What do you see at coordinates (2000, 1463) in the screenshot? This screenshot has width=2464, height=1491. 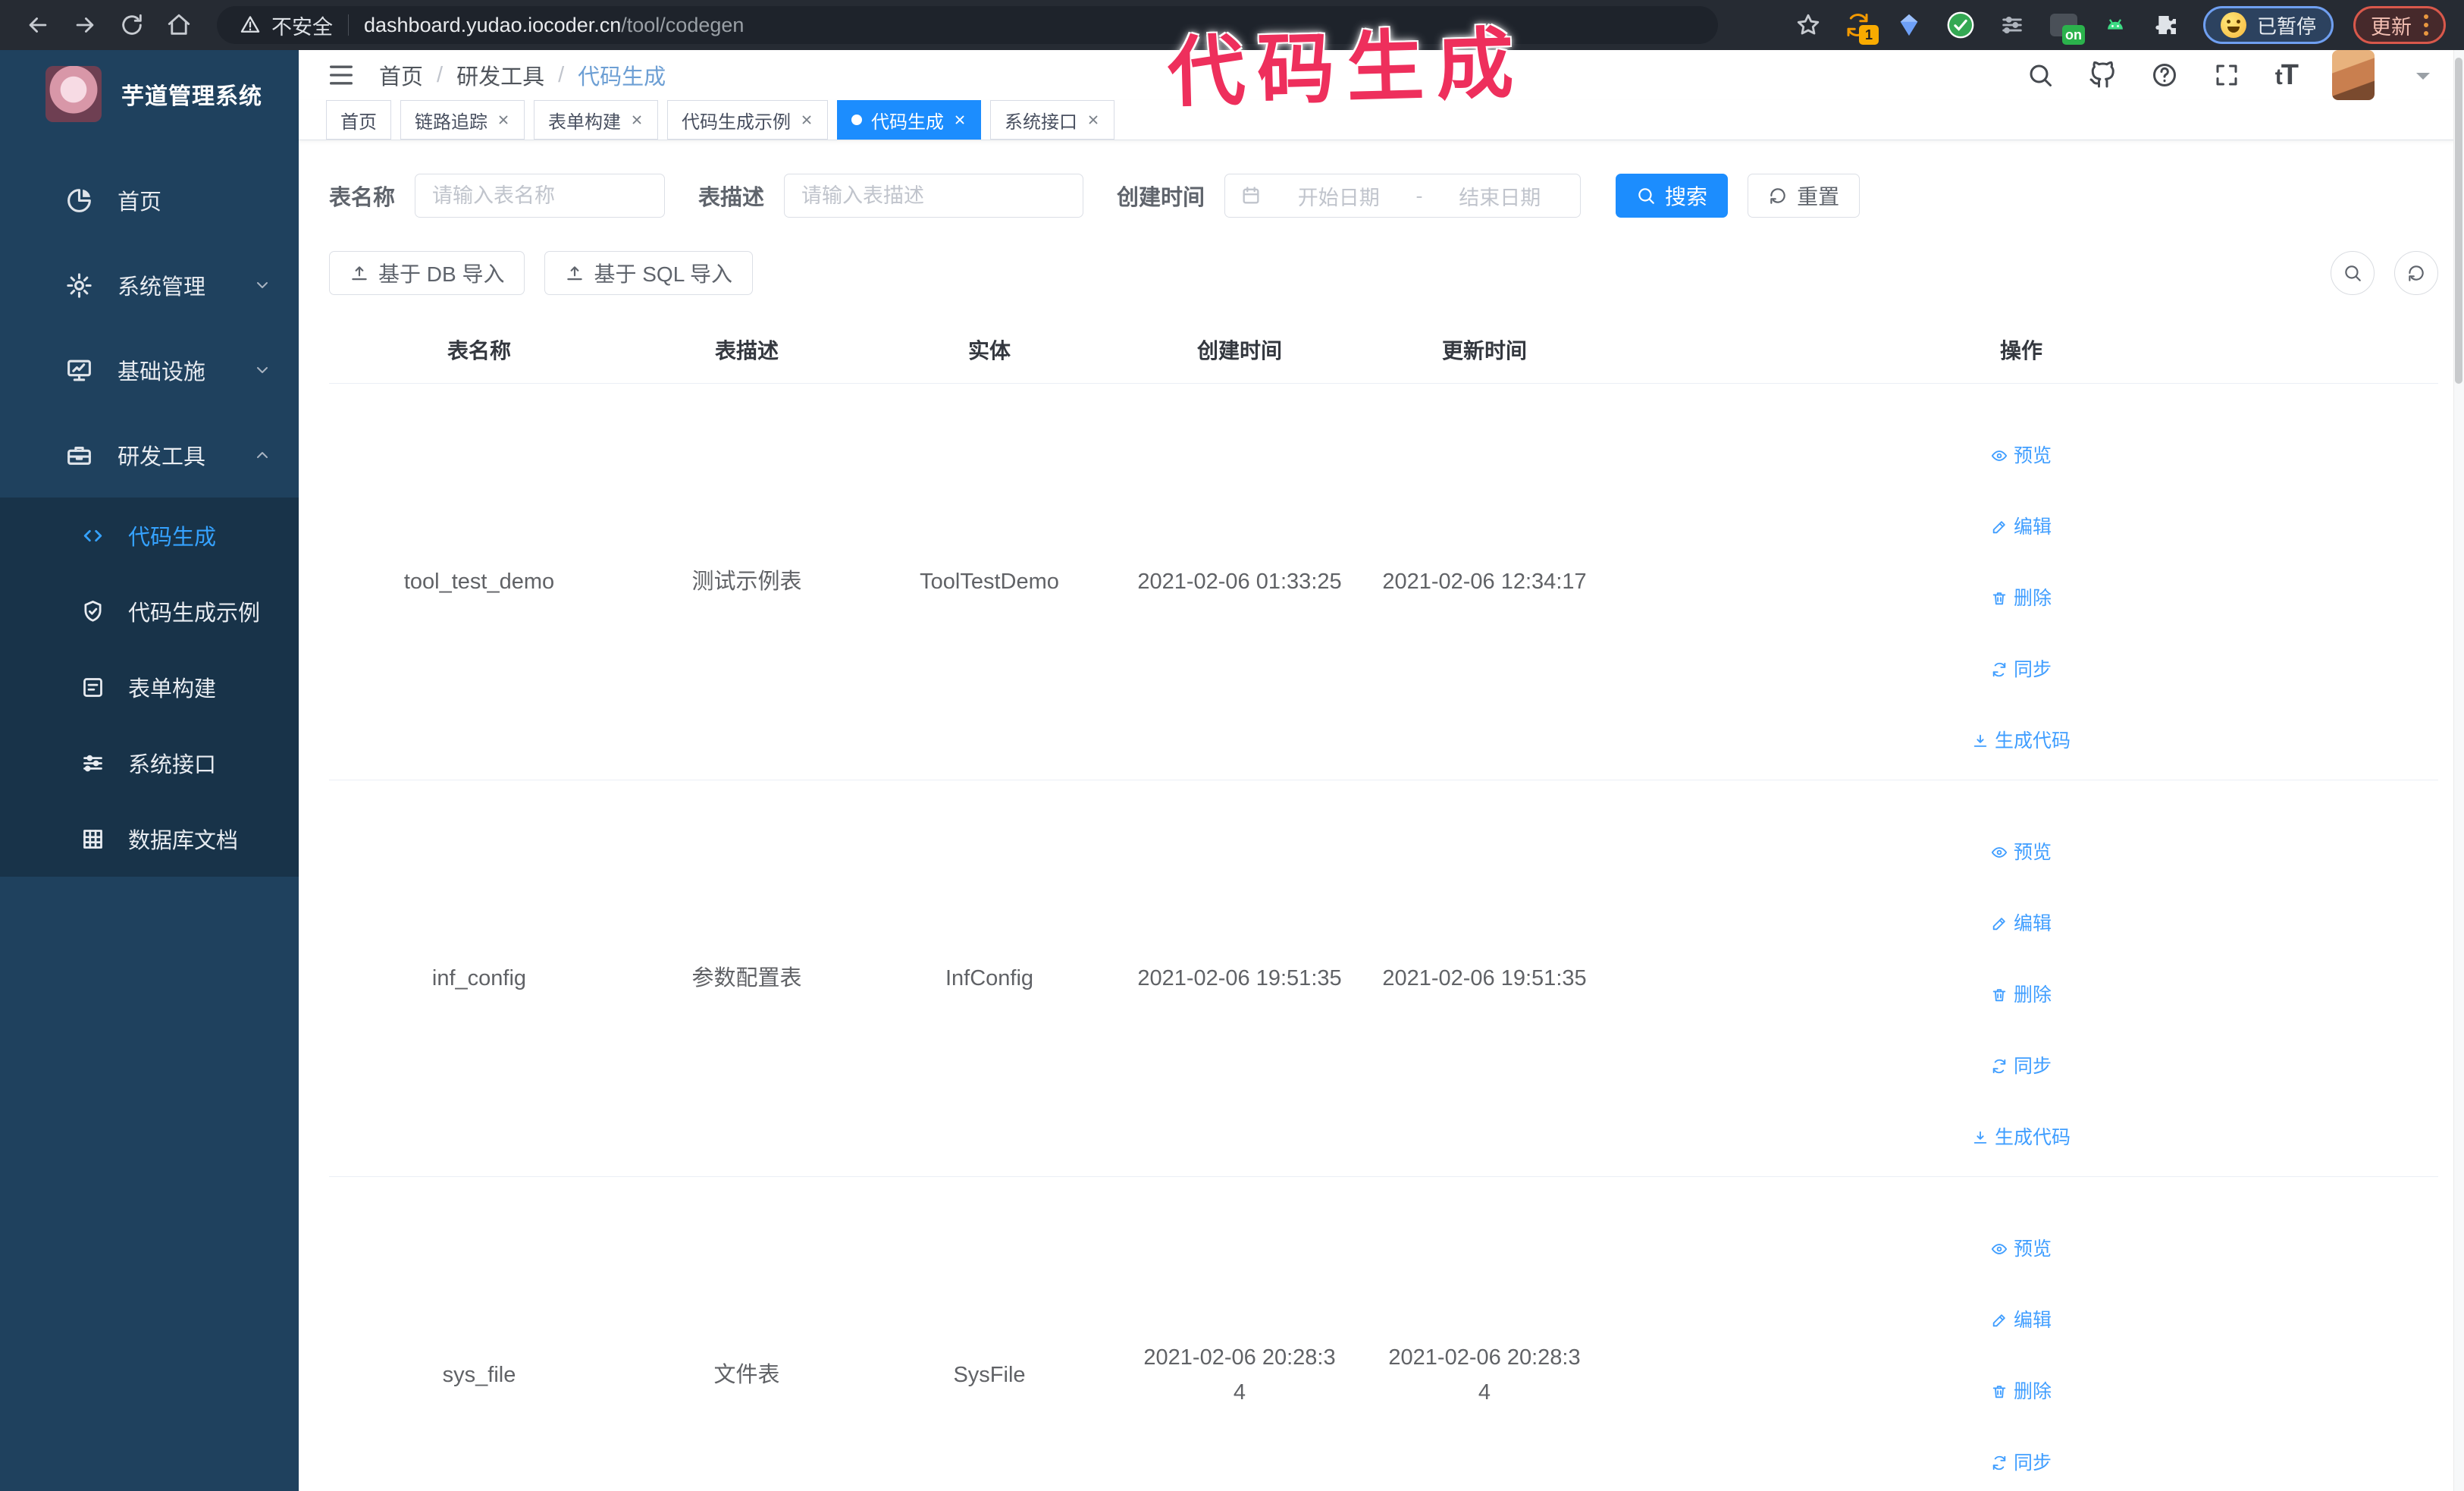 I see `sync-icon` at bounding box center [2000, 1463].